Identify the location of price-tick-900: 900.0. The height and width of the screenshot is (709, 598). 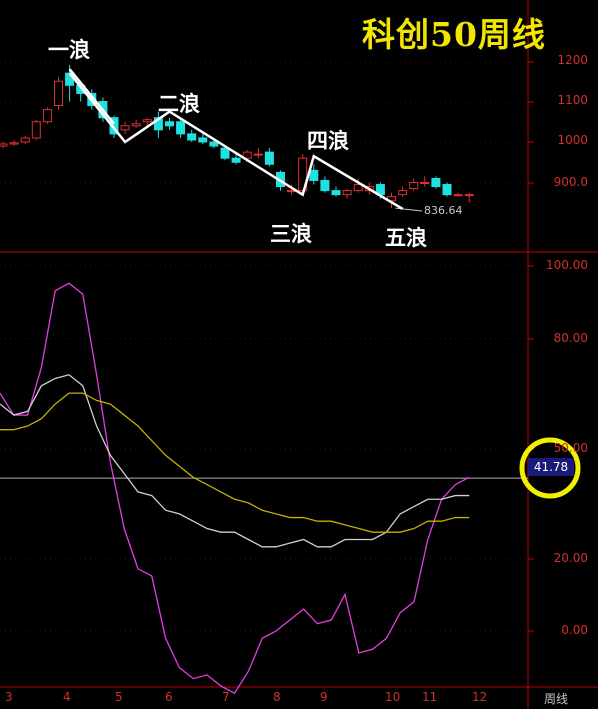
(570, 182).